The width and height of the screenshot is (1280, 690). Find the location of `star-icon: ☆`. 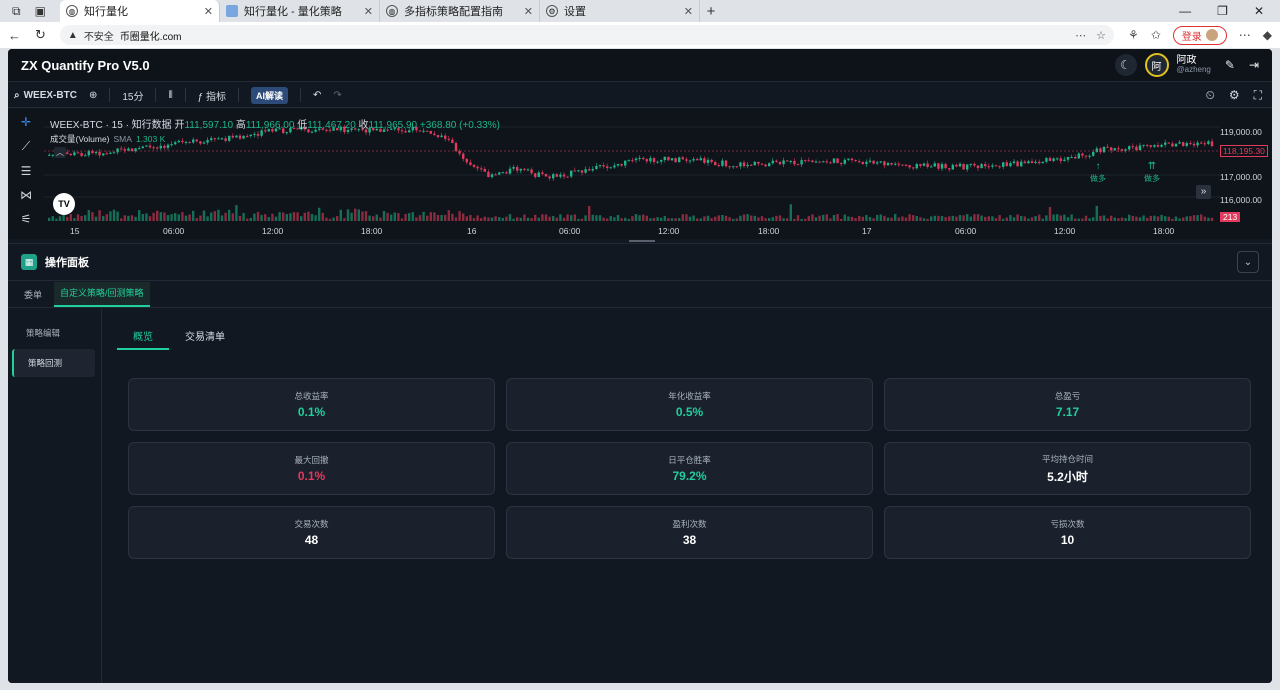

star-icon: ☆ is located at coordinates (1101, 35).